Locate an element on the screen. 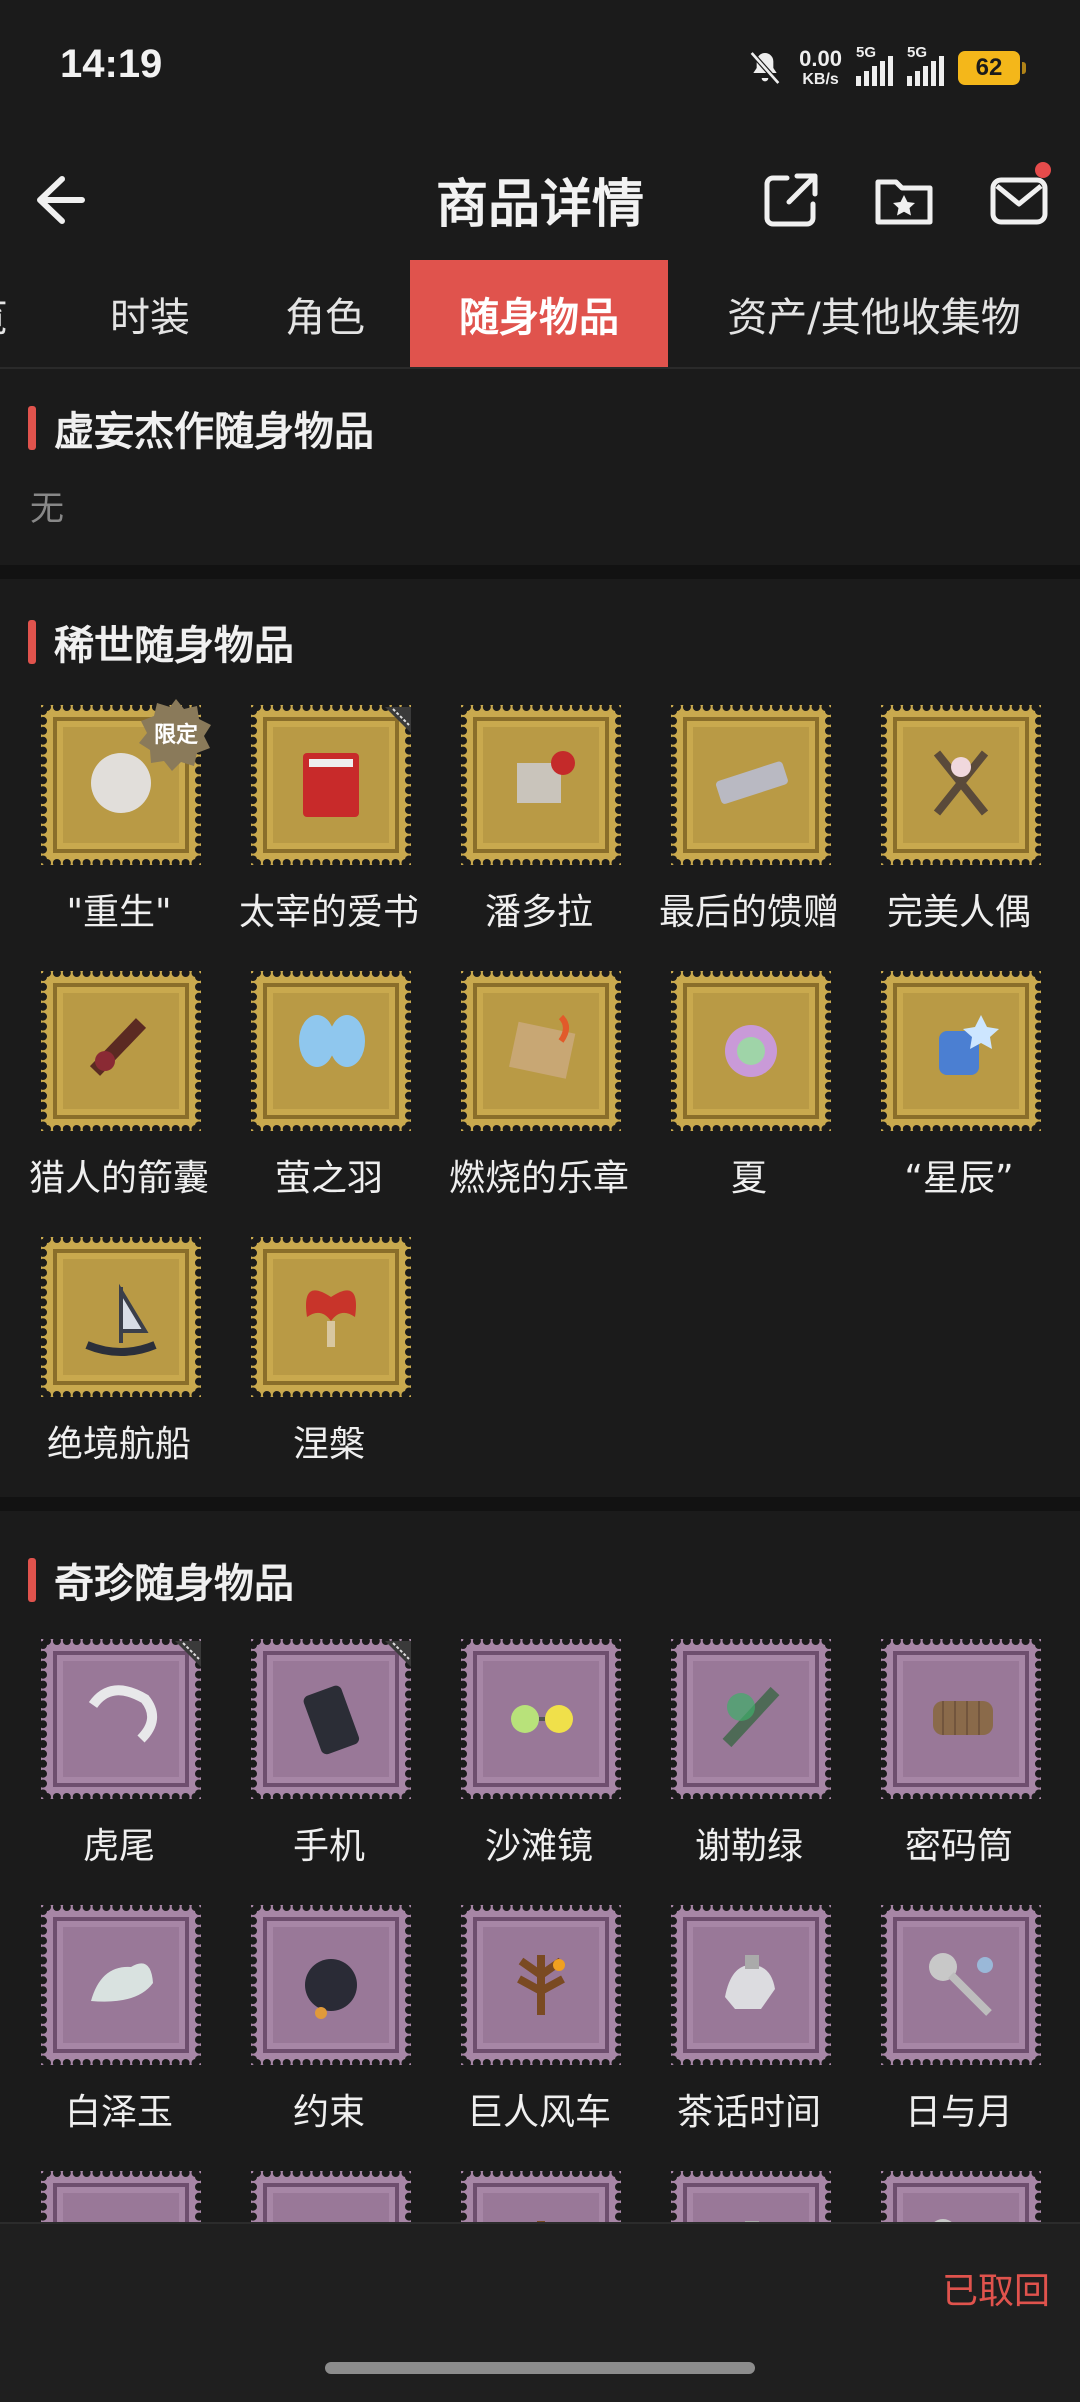  accessory-item: 约束 is located at coordinates (314, 2025).